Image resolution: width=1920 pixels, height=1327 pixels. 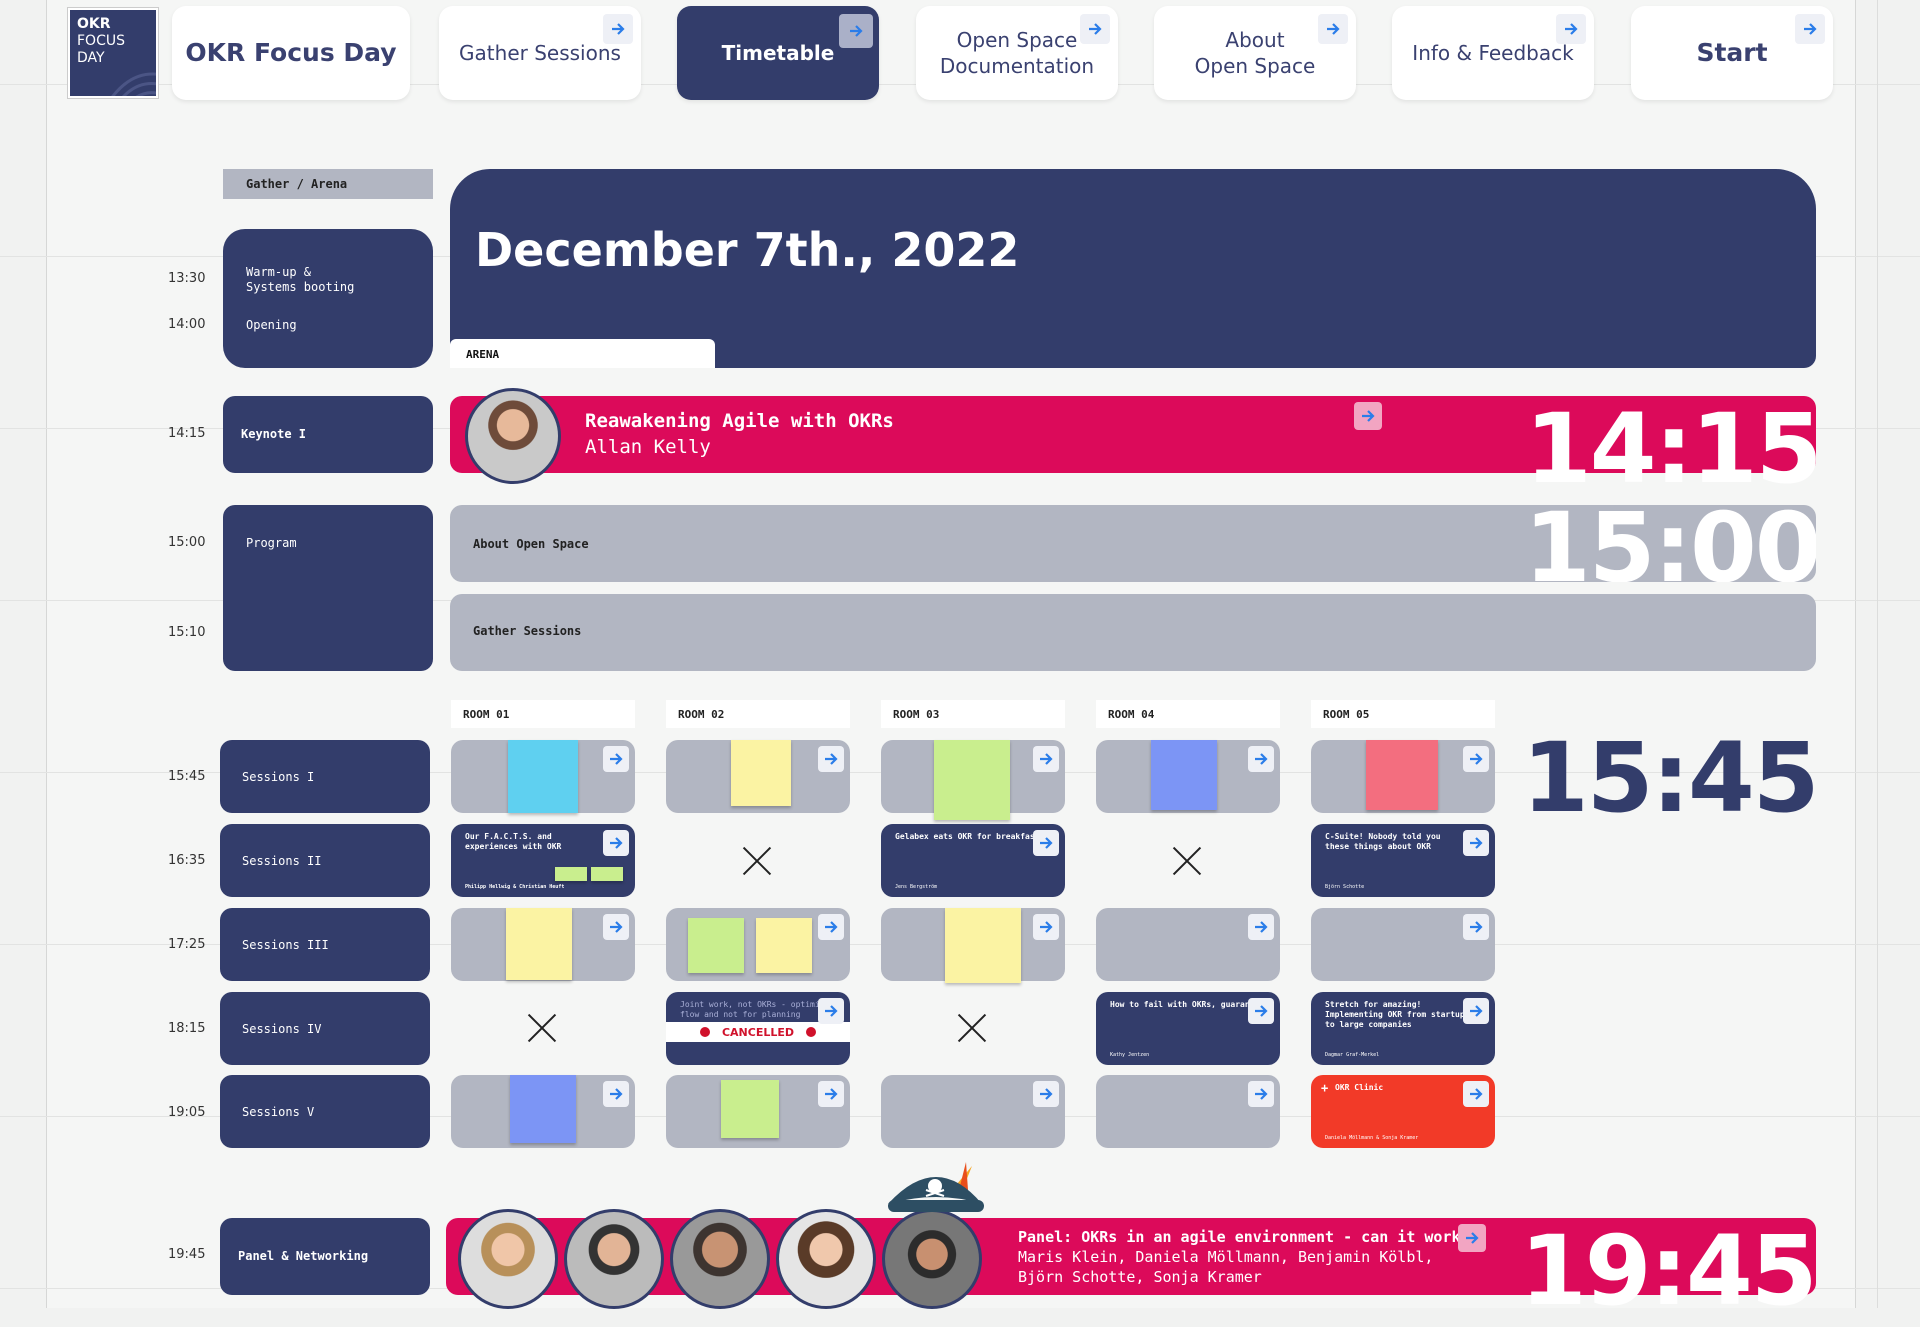 What do you see at coordinates (325, 776) in the screenshot?
I see `slot-sessions-1: Sessions I` at bounding box center [325, 776].